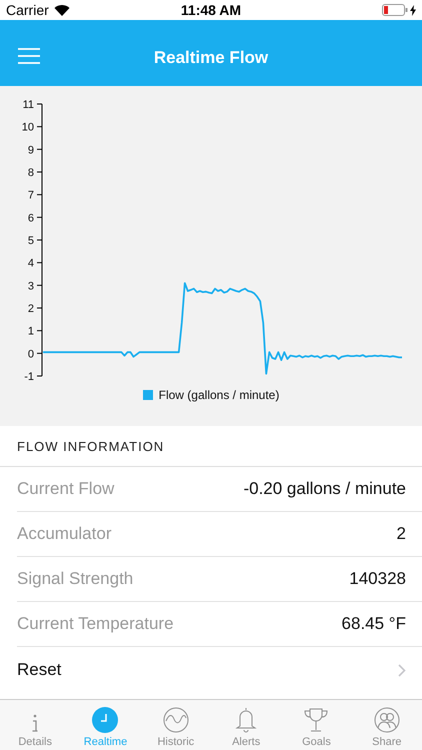 Image resolution: width=422 pixels, height=750 pixels. Describe the element at coordinates (31, 150) in the screenshot. I see `axis-tick-label: 9` at that location.